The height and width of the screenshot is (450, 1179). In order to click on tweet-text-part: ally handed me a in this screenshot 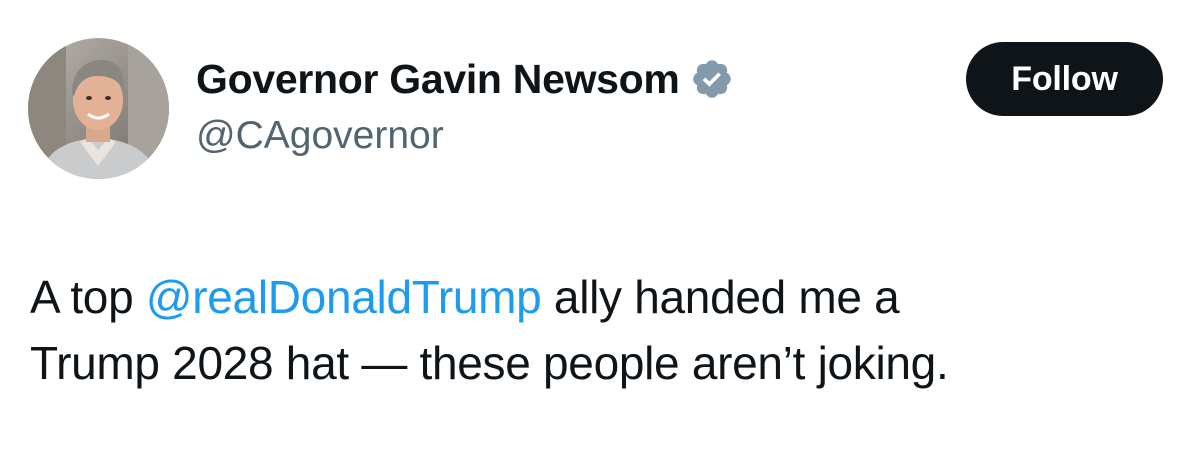, I will do `click(720, 297)`.